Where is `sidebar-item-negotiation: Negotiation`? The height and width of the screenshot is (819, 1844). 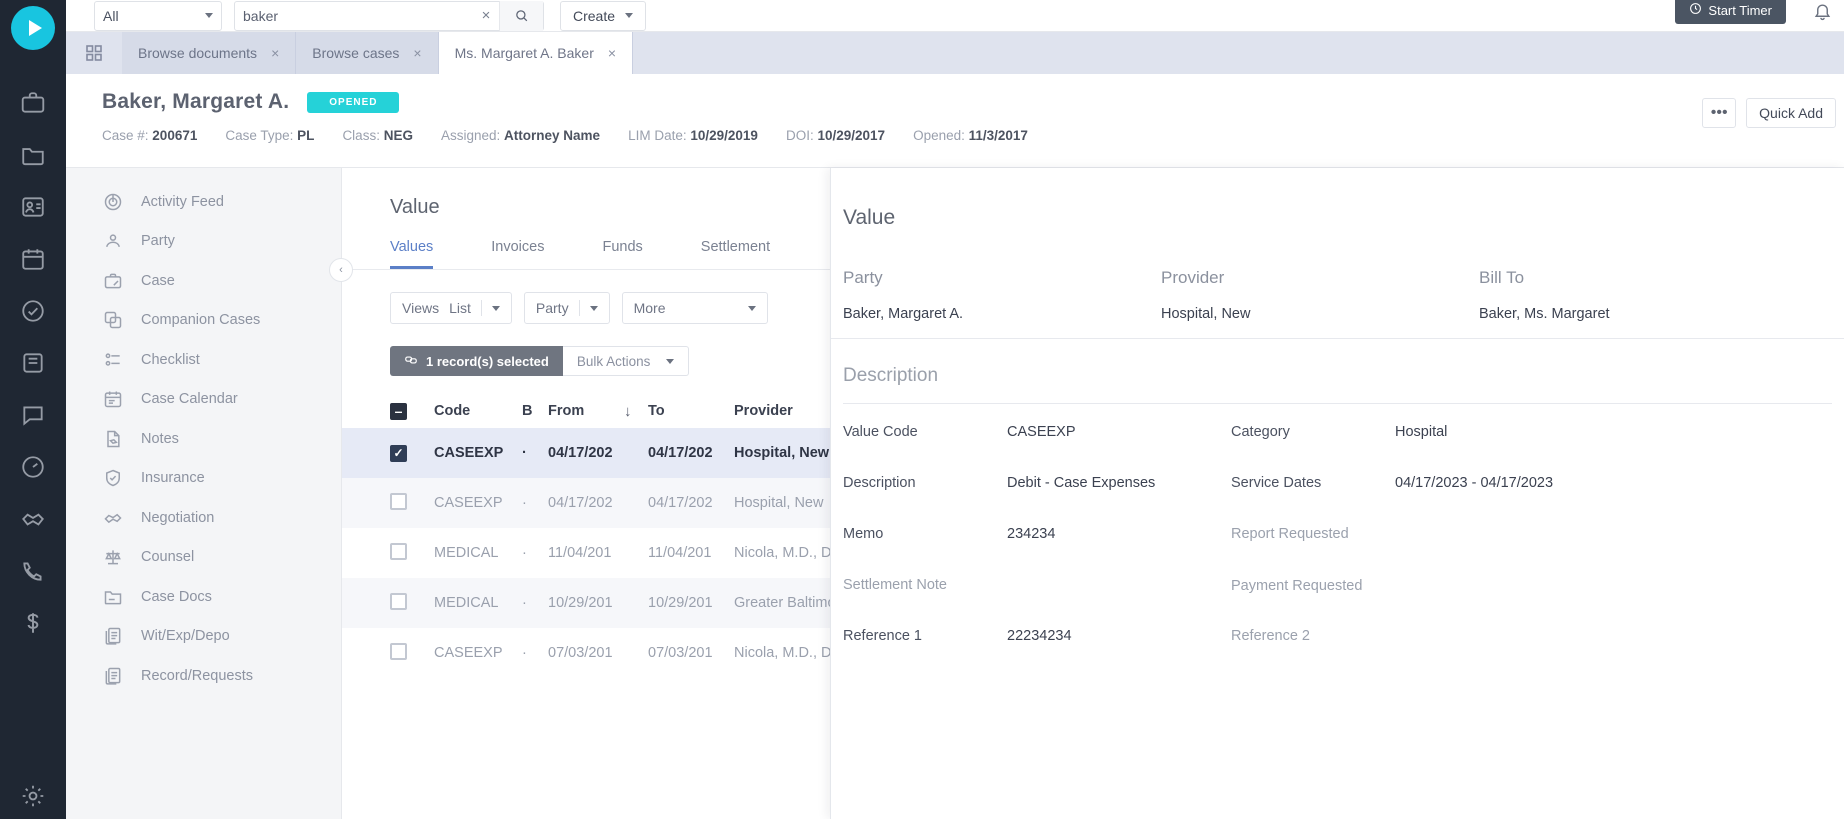 sidebar-item-negotiation: Negotiation is located at coordinates (203, 518).